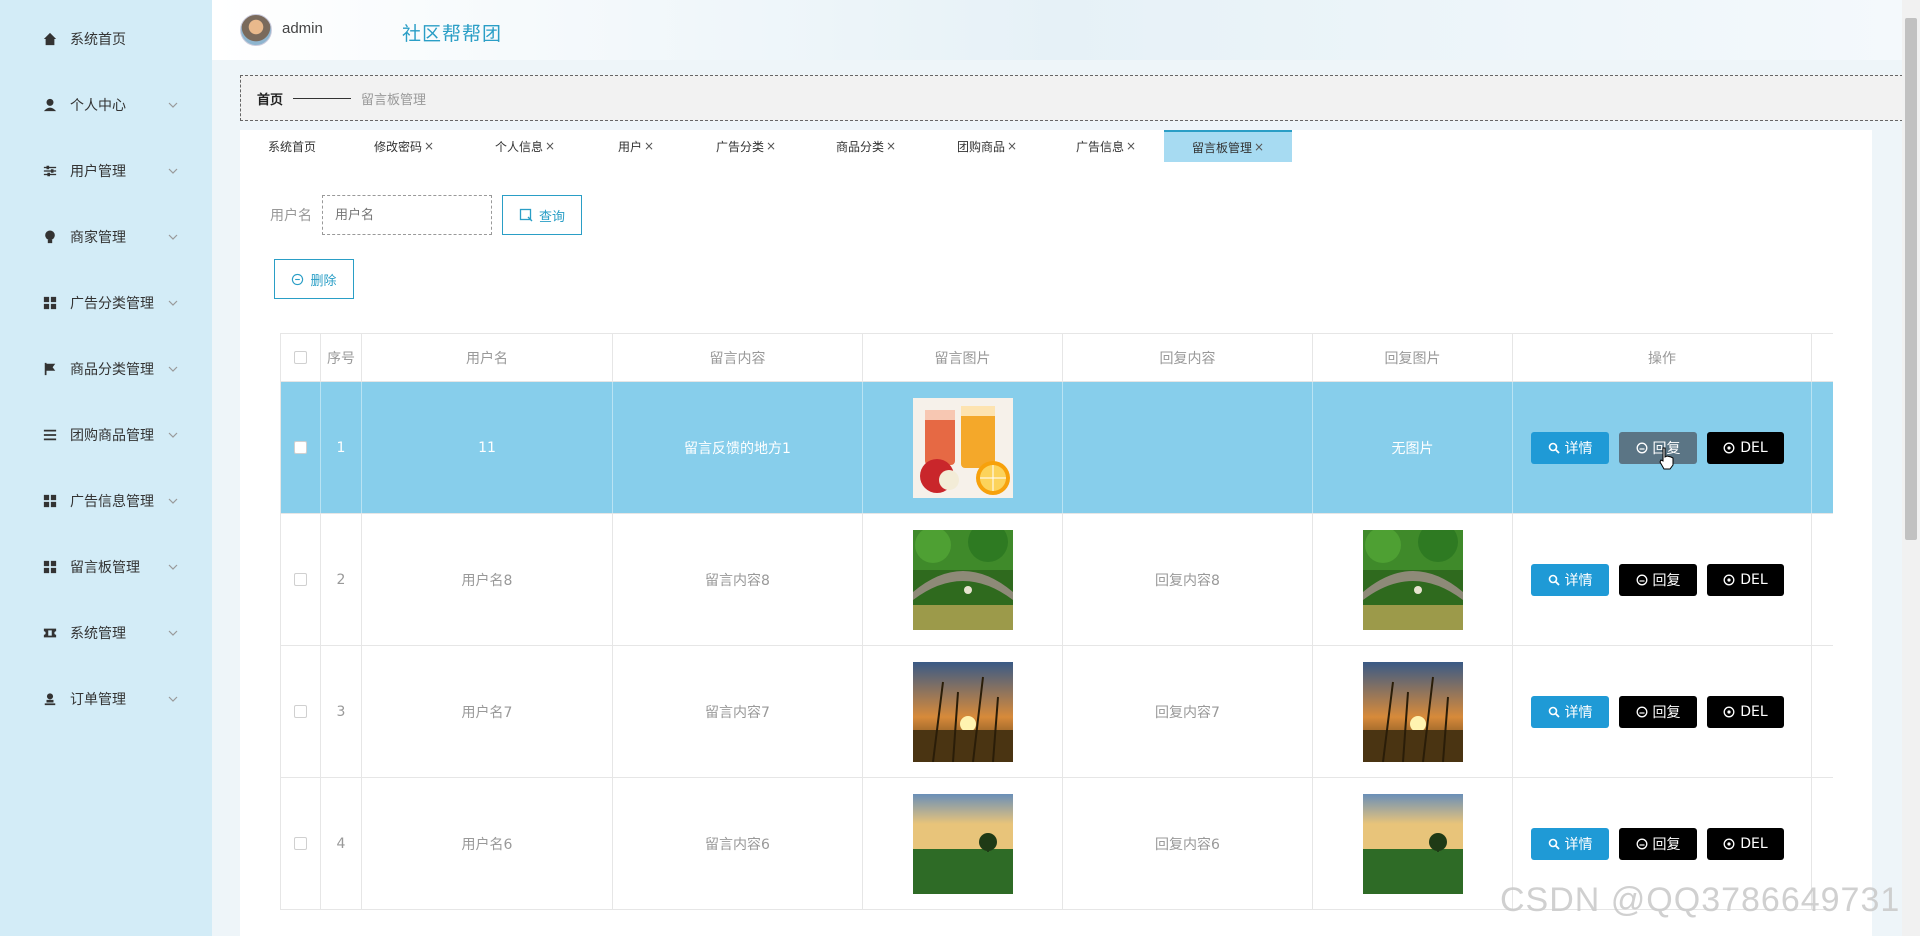 This screenshot has width=1920, height=936. Describe the element at coordinates (859, 146) in the screenshot. I see `tab-label: 商品分类` at that location.